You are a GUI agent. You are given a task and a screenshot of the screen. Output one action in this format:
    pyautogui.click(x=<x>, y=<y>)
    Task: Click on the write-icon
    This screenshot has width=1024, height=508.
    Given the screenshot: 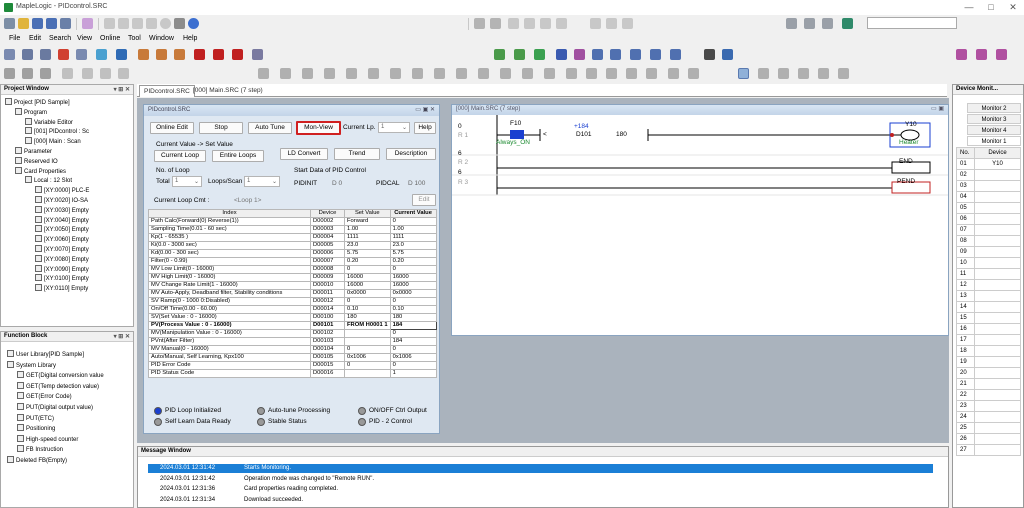 What is the action you would take?
    pyautogui.click(x=81, y=54)
    